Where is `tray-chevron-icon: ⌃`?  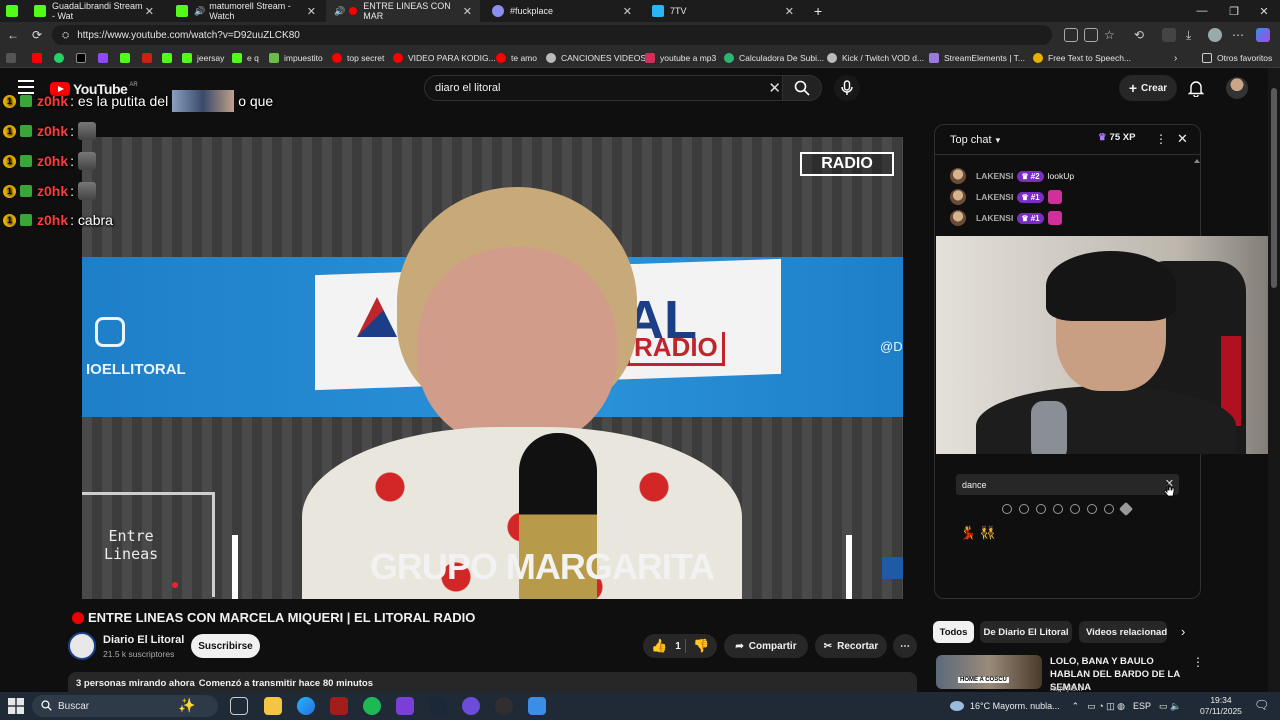 tray-chevron-icon: ⌃ is located at coordinates (1076, 706).